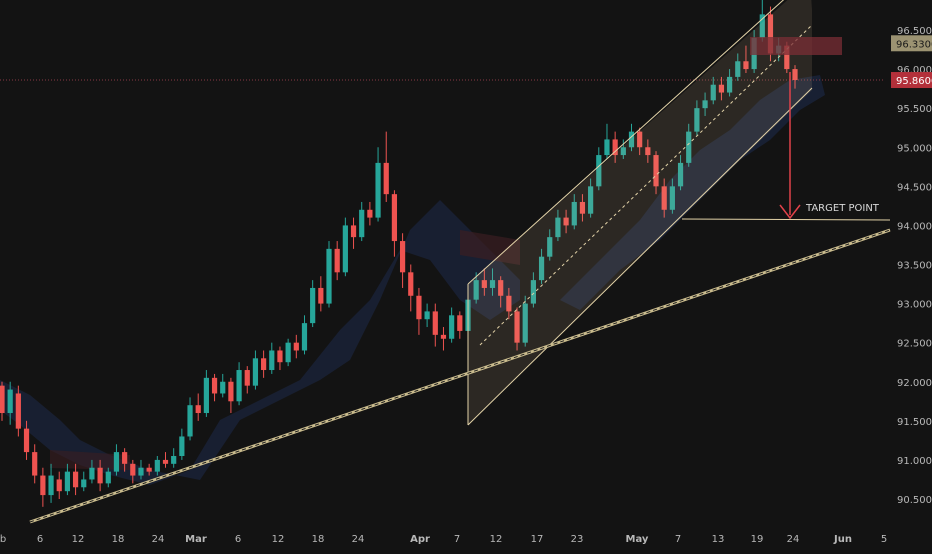  I want to click on y-tick-label: 93.5000, so click(914, 266).